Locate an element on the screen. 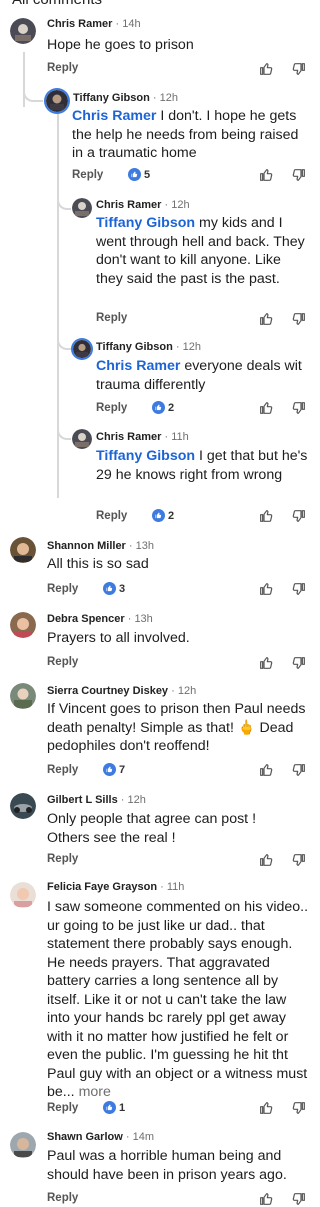  more-link: more is located at coordinates (95, 1092).